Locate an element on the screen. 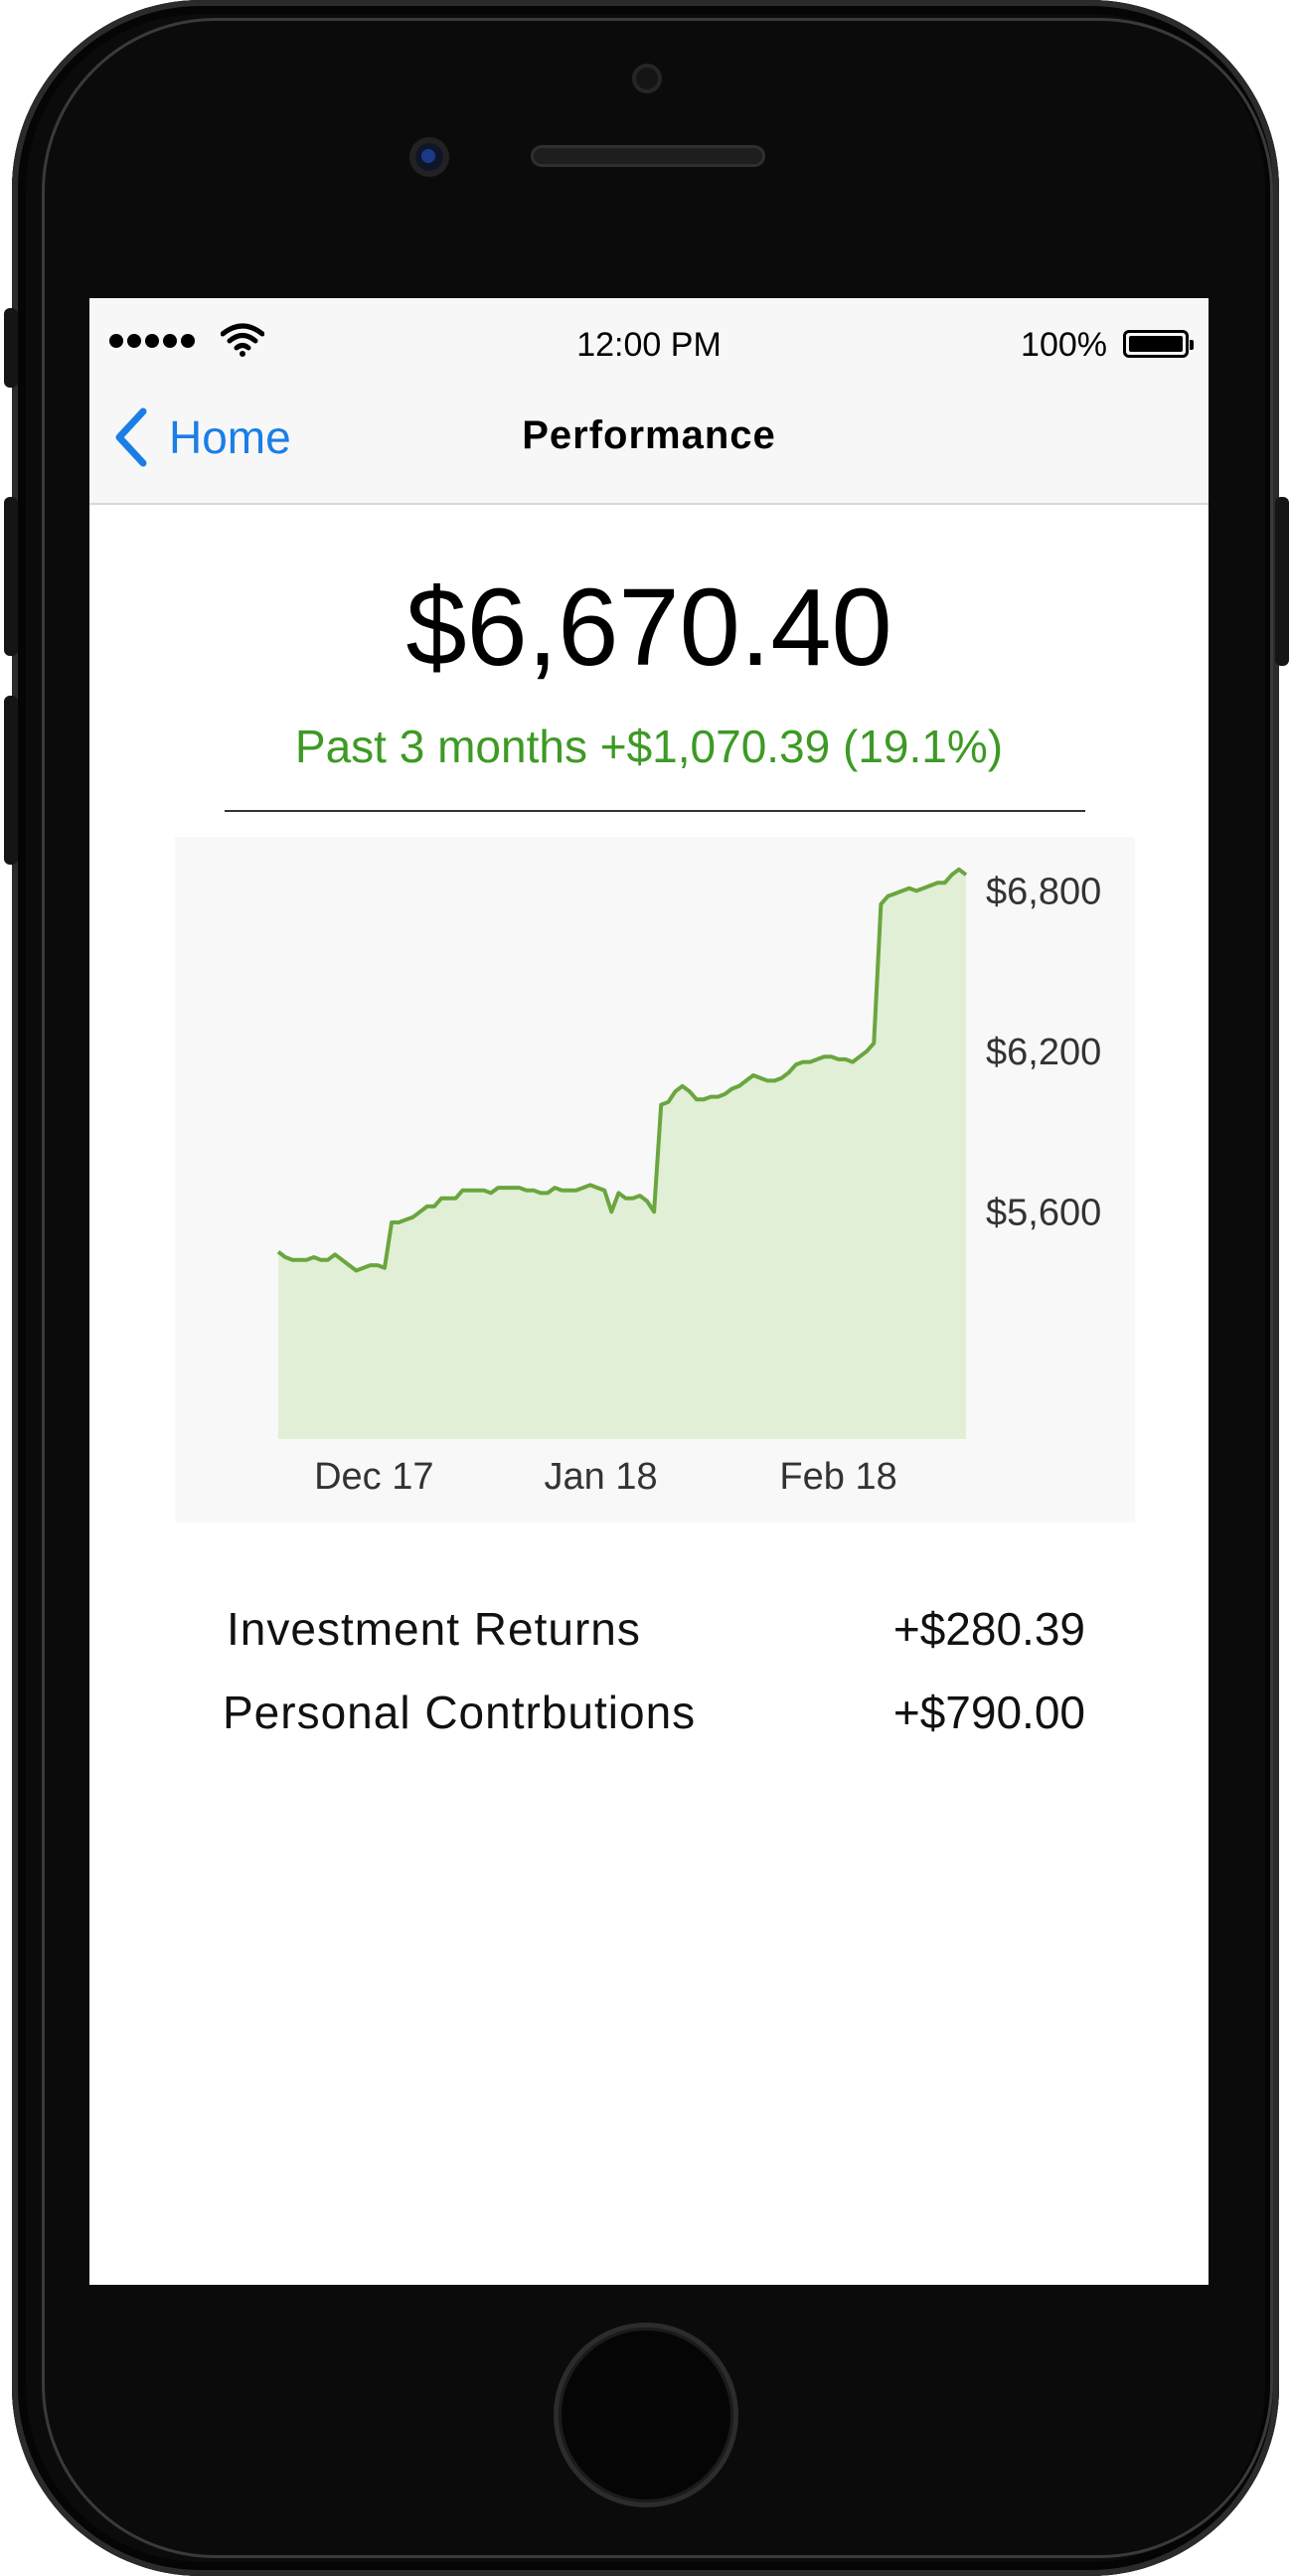 The width and height of the screenshot is (1291, 2576). mute-switch is located at coordinates (11, 348).